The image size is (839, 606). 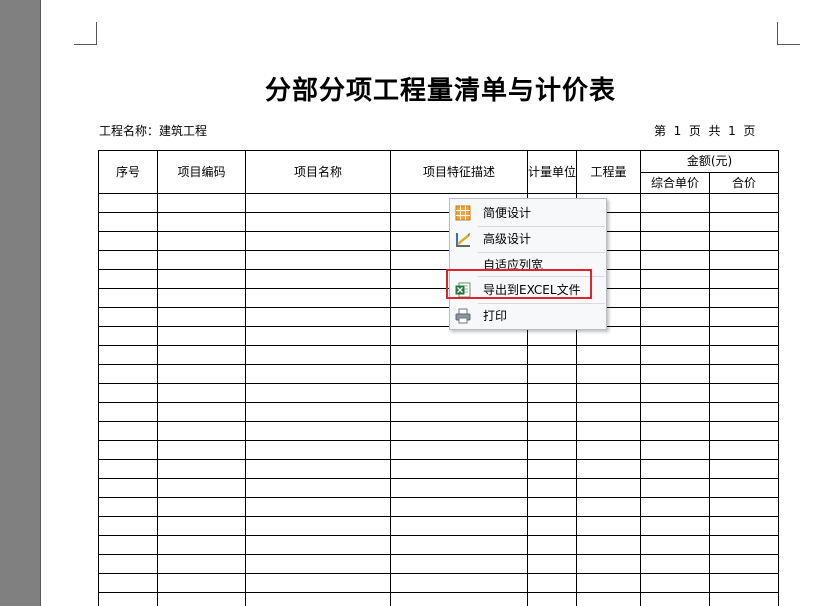 What do you see at coordinates (128, 172) in the screenshot?
I see `header-seq: 序号` at bounding box center [128, 172].